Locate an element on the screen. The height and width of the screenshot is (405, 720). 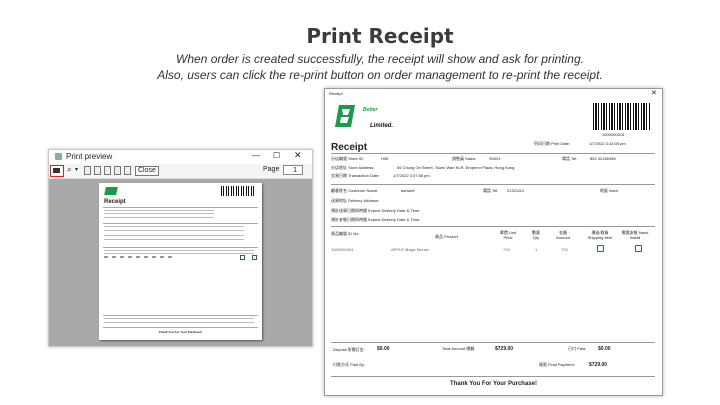
brand-logo-icon is located at coordinates (346, 116).